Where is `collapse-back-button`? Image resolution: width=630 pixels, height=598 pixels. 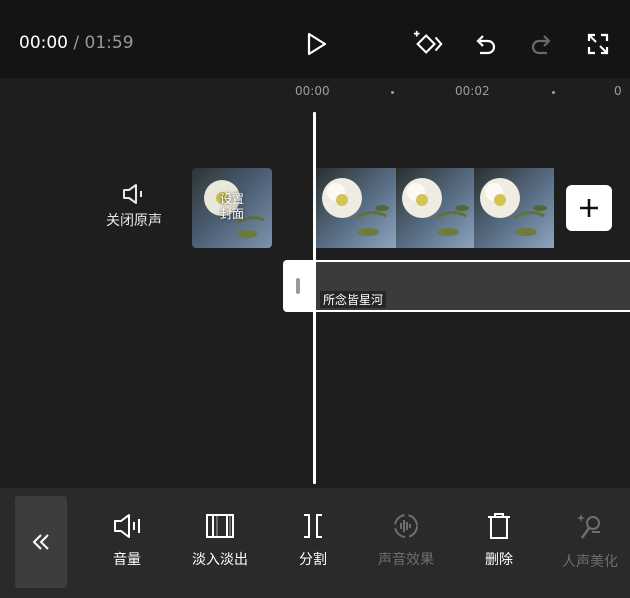 collapse-back-button is located at coordinates (41, 542).